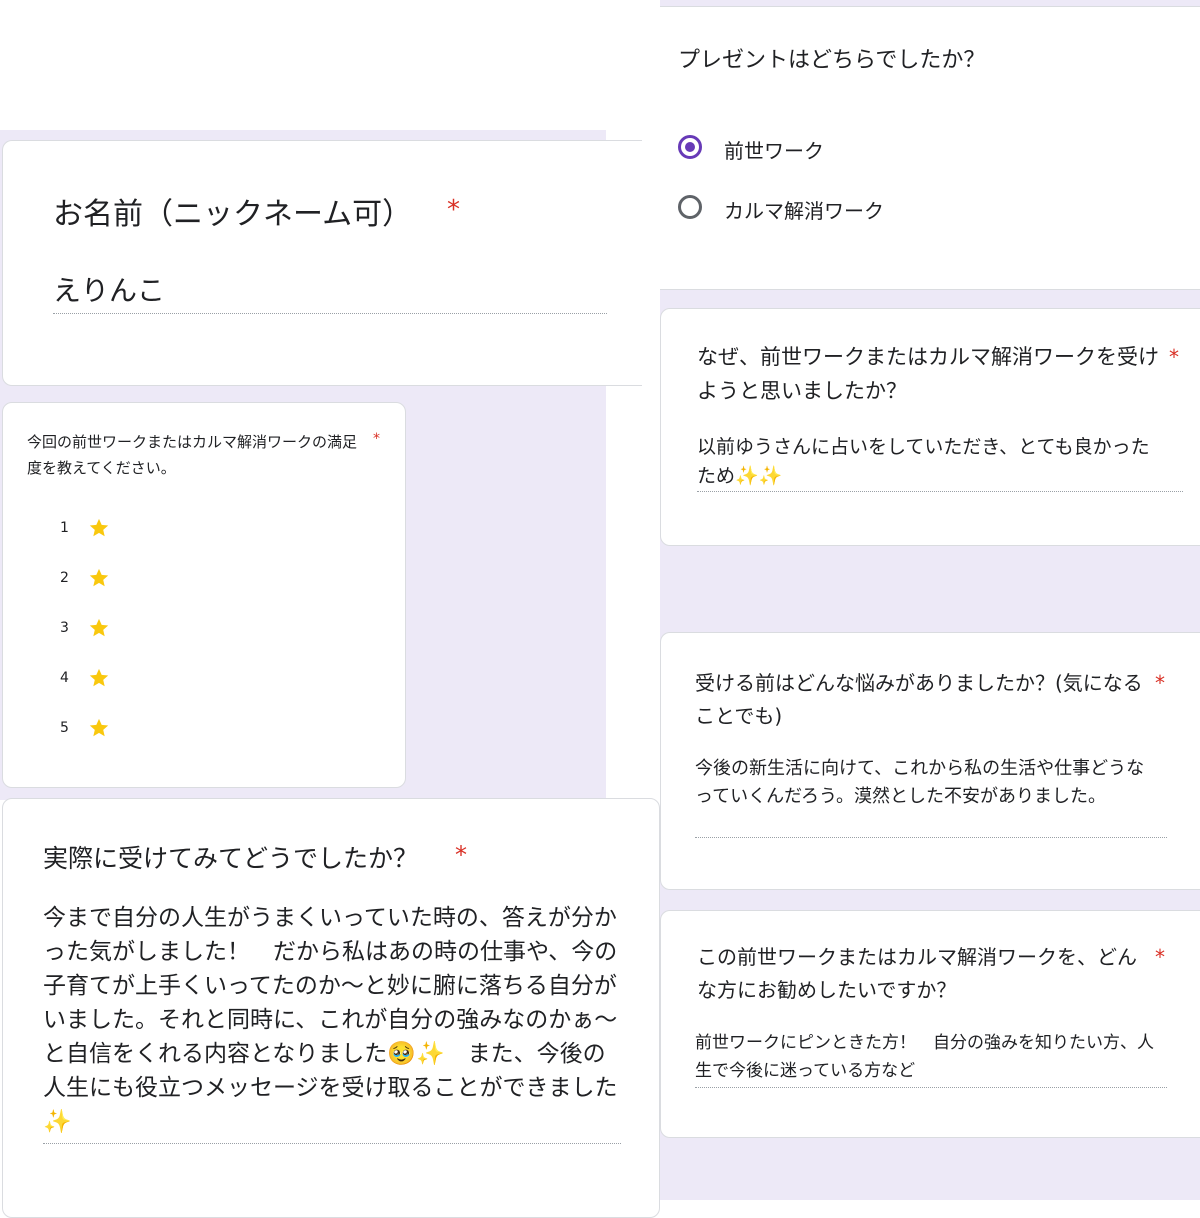 The width and height of the screenshot is (1200, 1218). Describe the element at coordinates (64, 528) in the screenshot. I see `rating-number: 1` at that location.